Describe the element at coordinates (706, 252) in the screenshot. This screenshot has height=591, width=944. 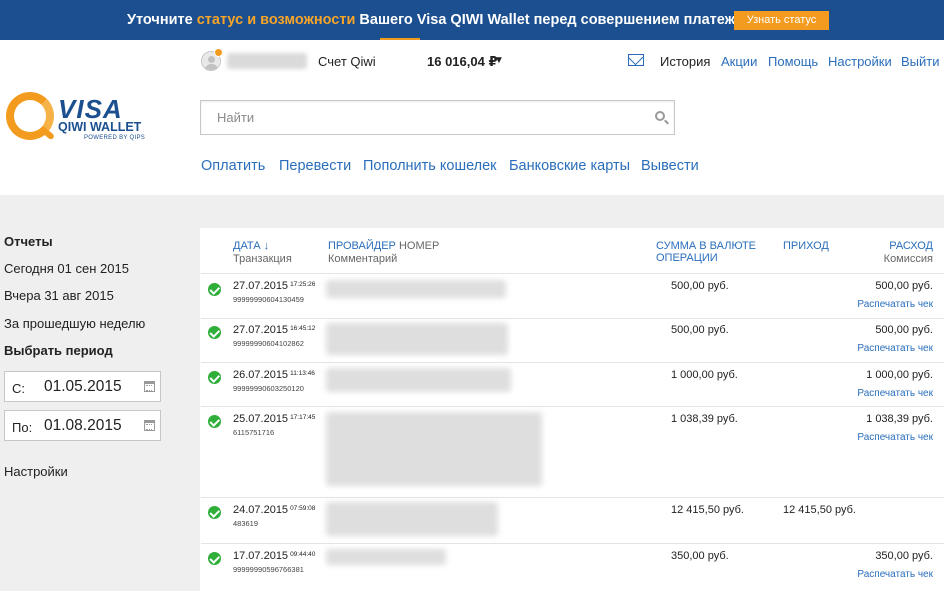
I see `col-amount: СУММА В ВАЛЮТЕ ОПЕРАЦИИ` at that location.